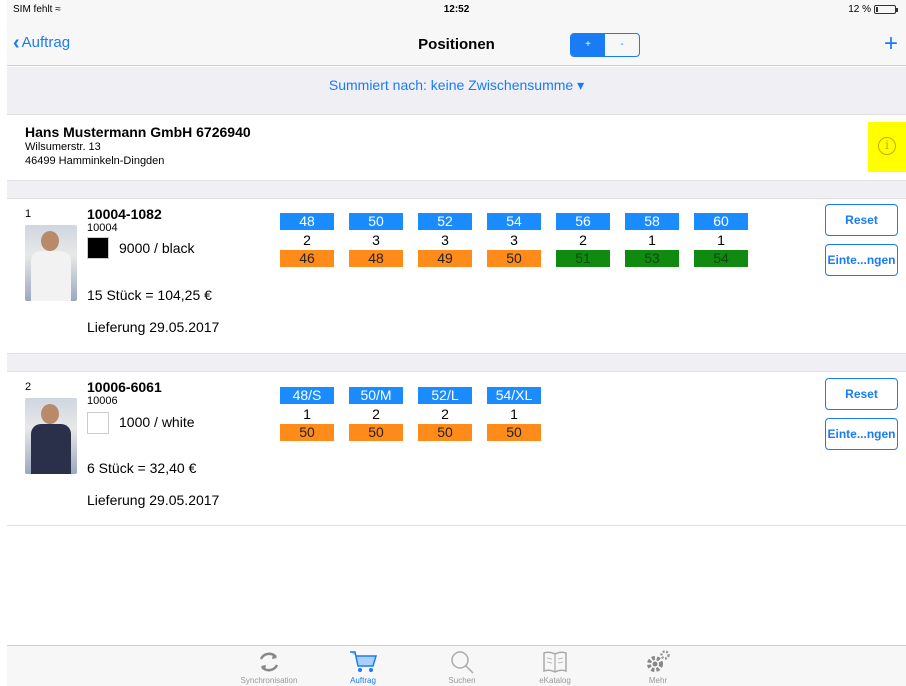  I want to click on add-button: +, so click(891, 44).